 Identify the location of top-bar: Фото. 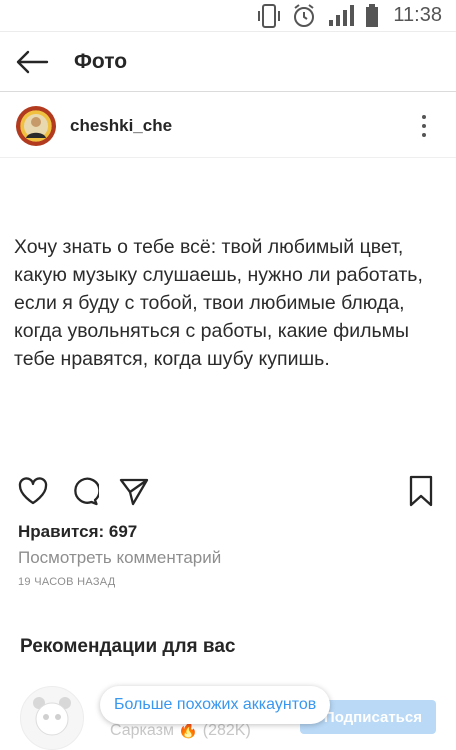
(228, 62).